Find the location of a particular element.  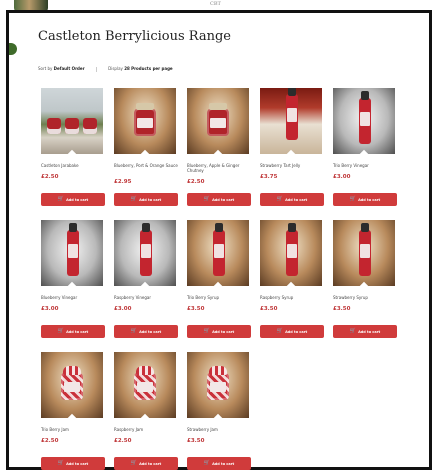

product-card: Castleton Jarabake £2.50 🛒 Add to cart is located at coordinates (73, 147).